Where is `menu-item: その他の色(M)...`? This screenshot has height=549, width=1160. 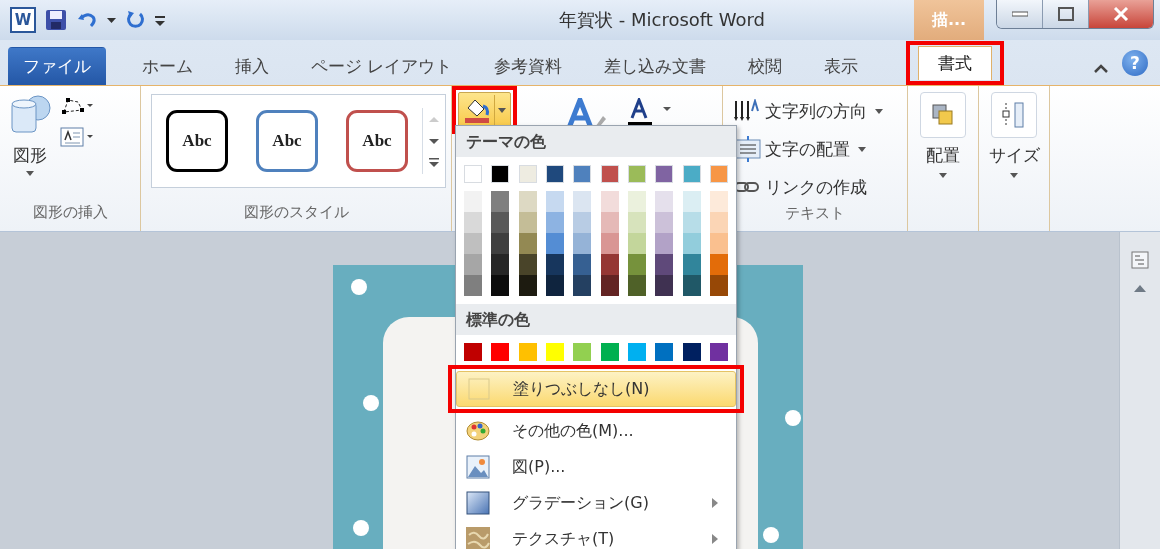
menu-item: その他の色(M)... is located at coordinates (596, 431).